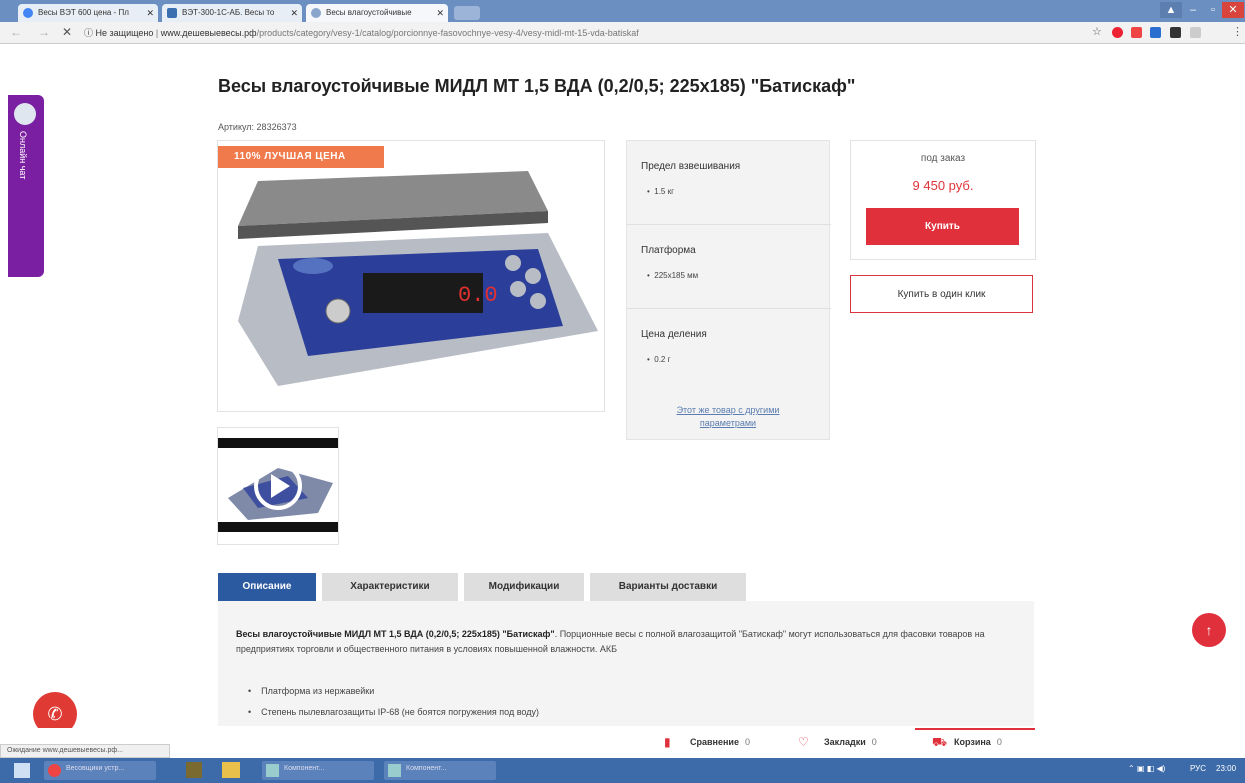 This screenshot has width=1245, height=783. Describe the element at coordinates (661, 191) in the screenshot. I see `spec-value: • 1.5 кг` at that location.